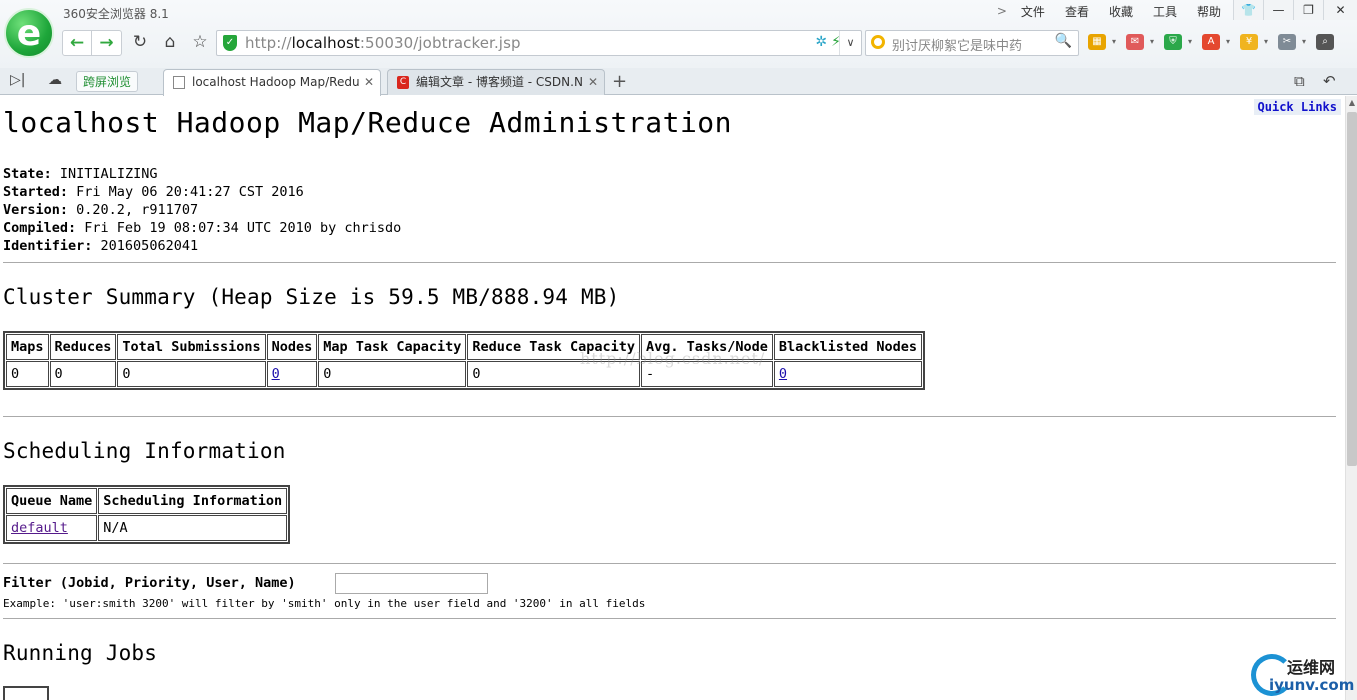 The width and height of the screenshot is (1357, 700). Describe the element at coordinates (850, 43) in the screenshot. I see `address-dropdown-icon: ∨` at that location.